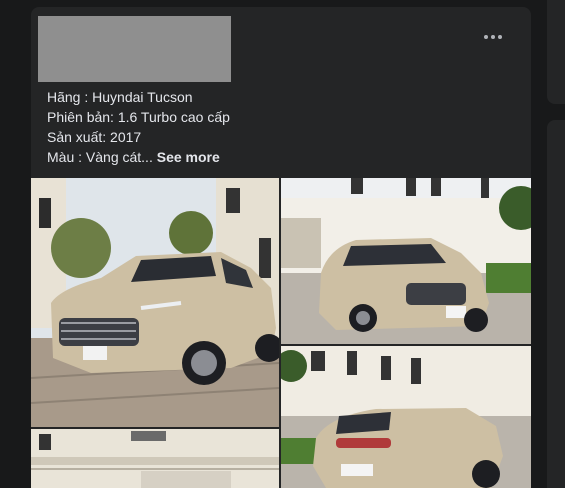 This screenshot has width=565, height=488. Describe the element at coordinates (94, 137) in the screenshot. I see `post-line-year: Sản xuất: 2017` at that location.